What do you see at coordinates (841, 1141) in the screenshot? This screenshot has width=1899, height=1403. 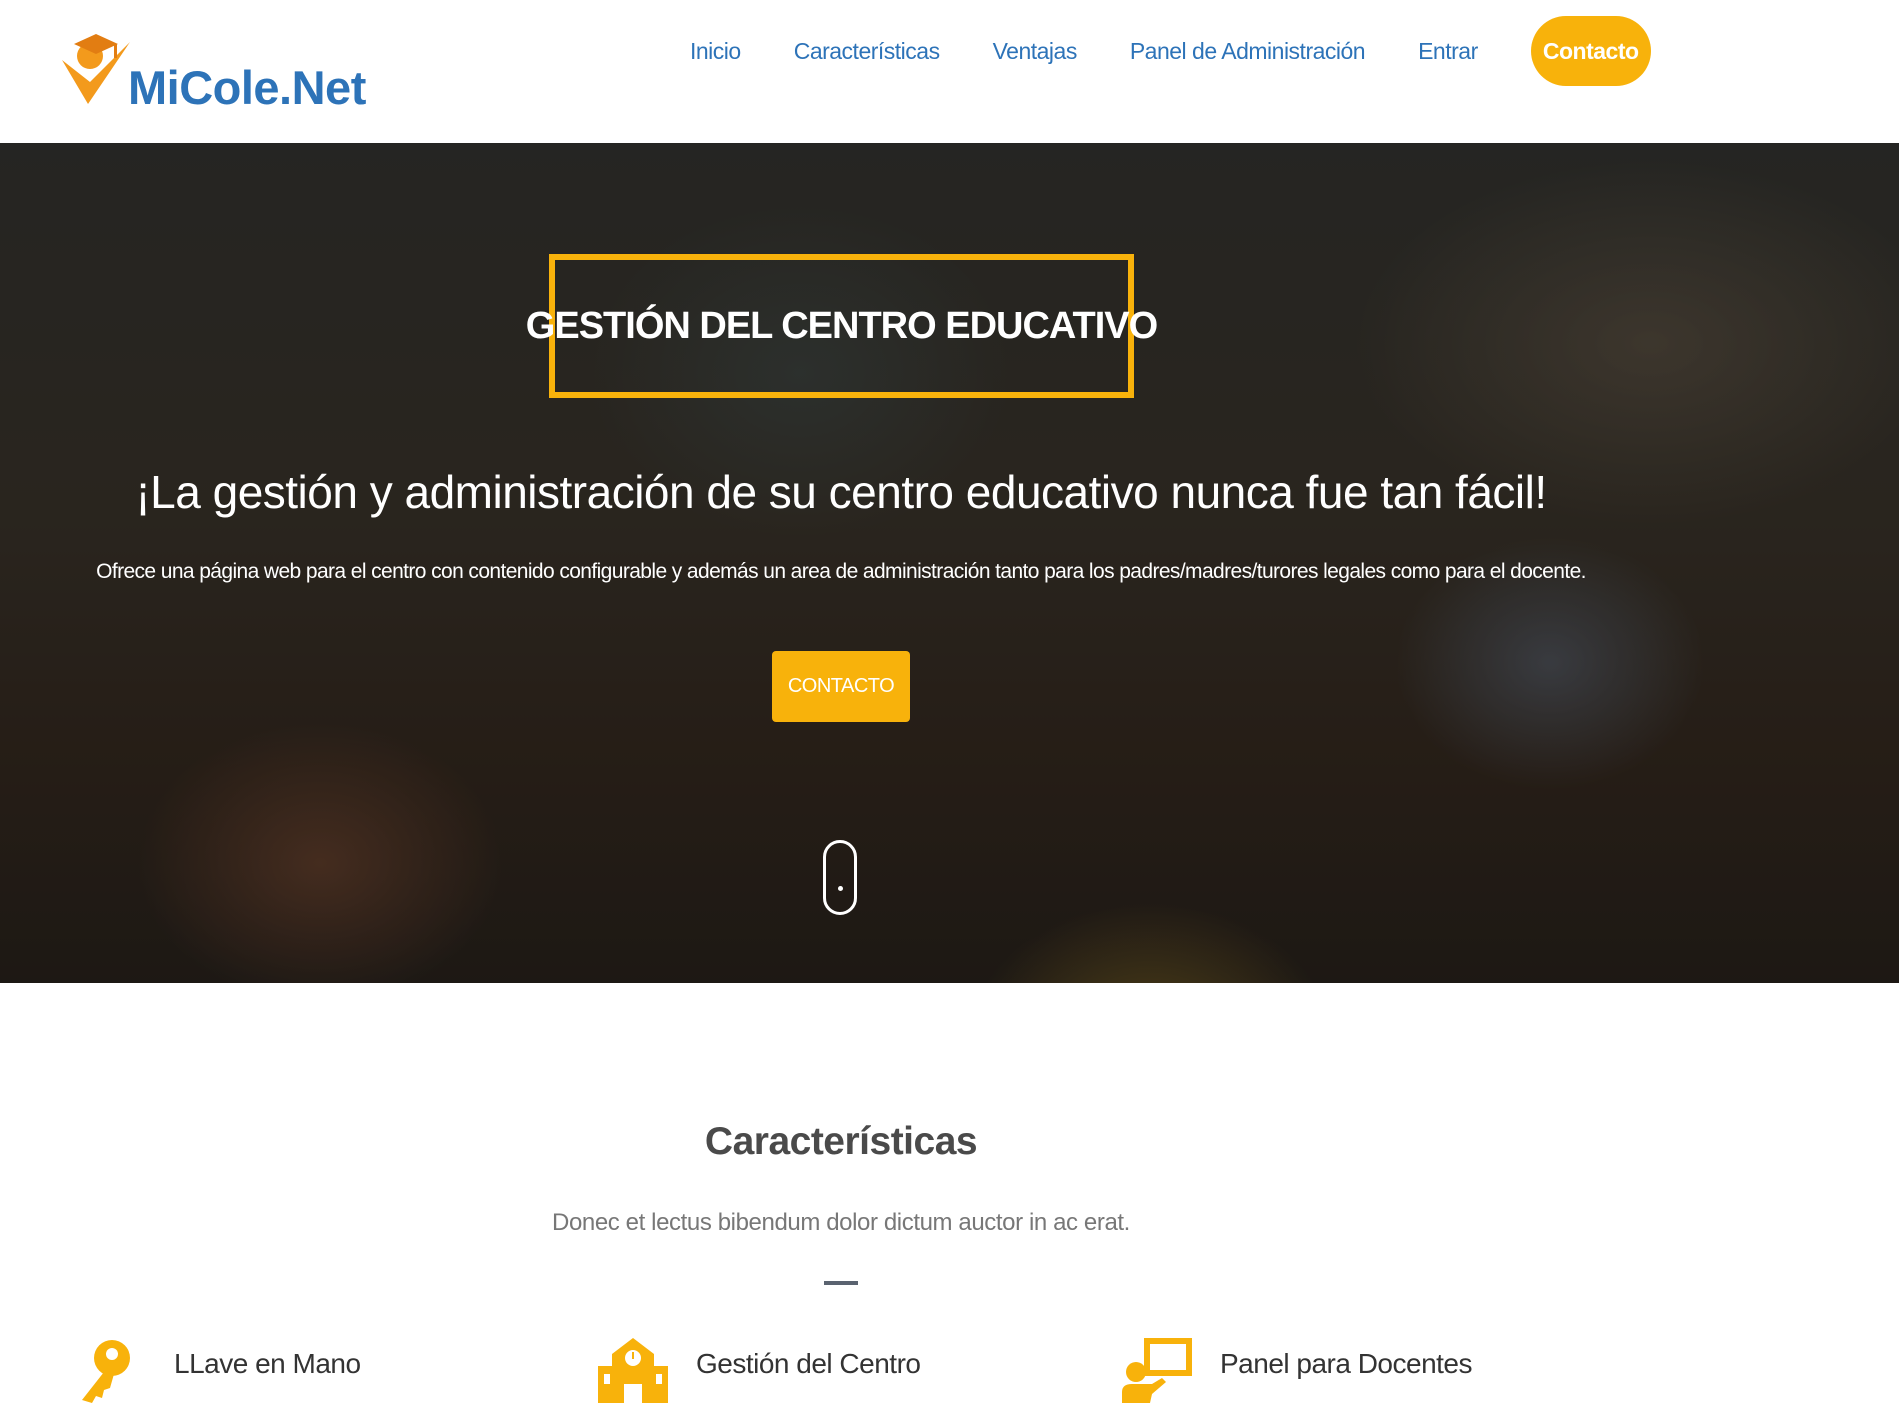 I see `features-title: Características` at bounding box center [841, 1141].